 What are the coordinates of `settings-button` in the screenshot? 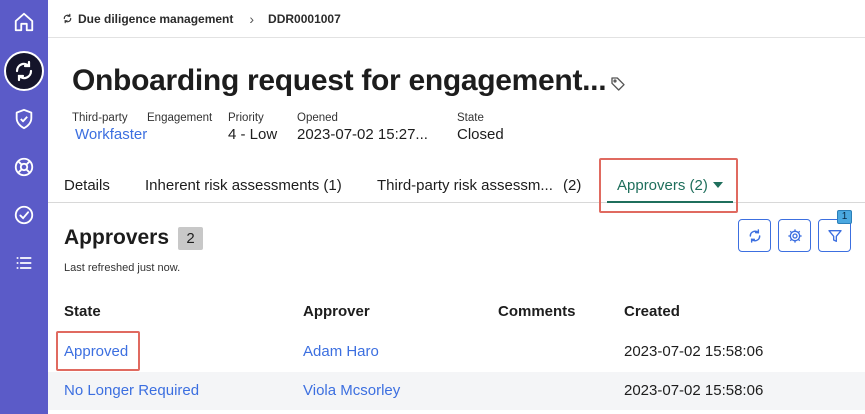 It's located at (794, 235).